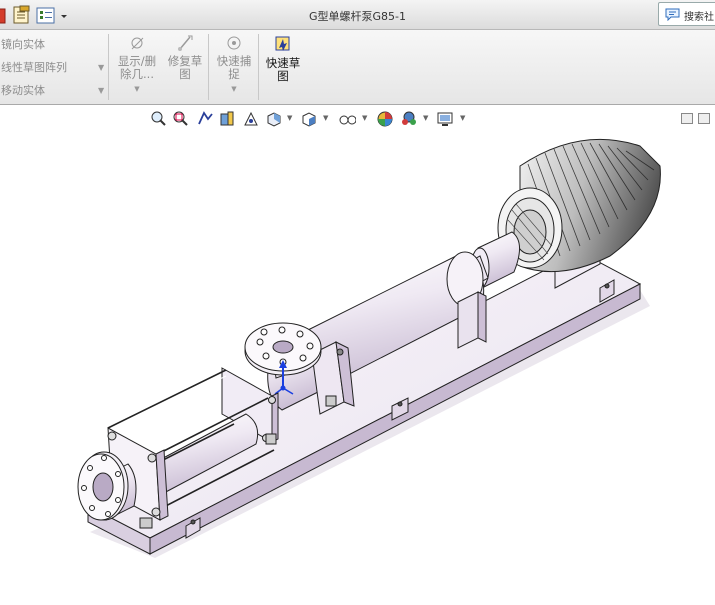 This screenshot has height=605, width=715. Describe the element at coordinates (283, 69) in the screenshot. I see `rapid-sketch-label: 快速草 图` at that location.